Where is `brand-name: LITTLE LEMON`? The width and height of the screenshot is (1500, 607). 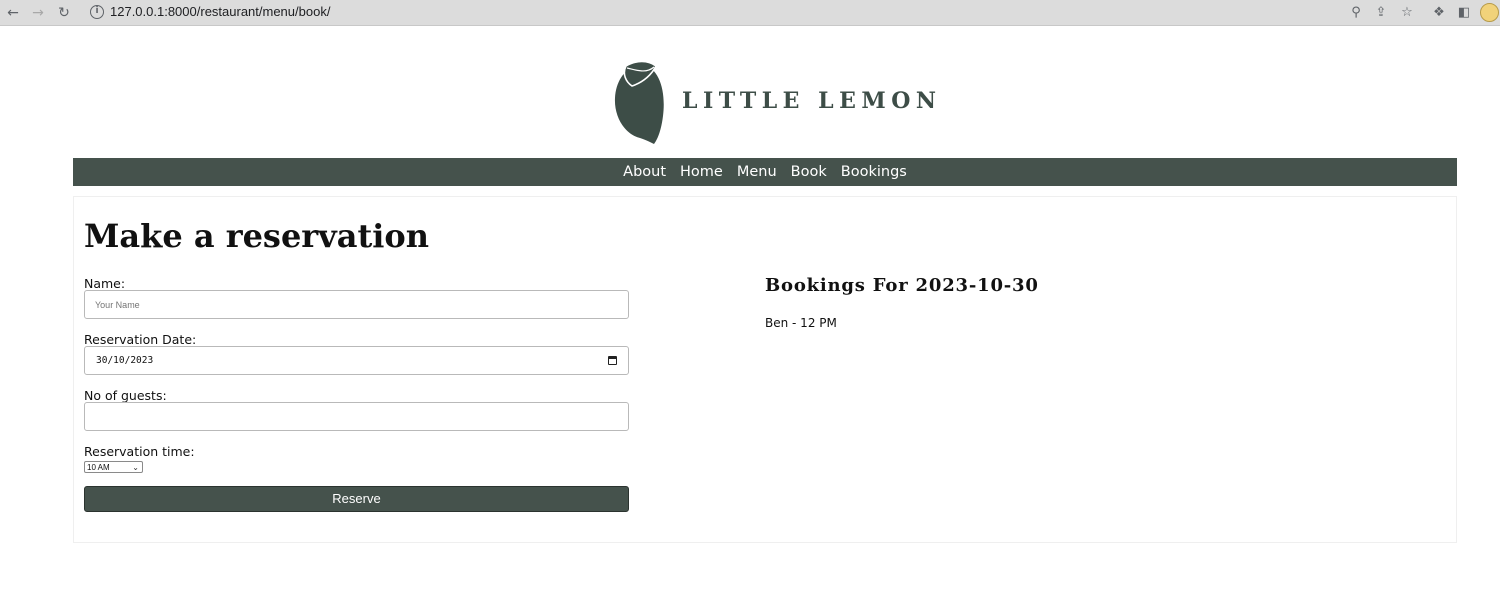 brand-name: LITTLE LEMON is located at coordinates (812, 101).